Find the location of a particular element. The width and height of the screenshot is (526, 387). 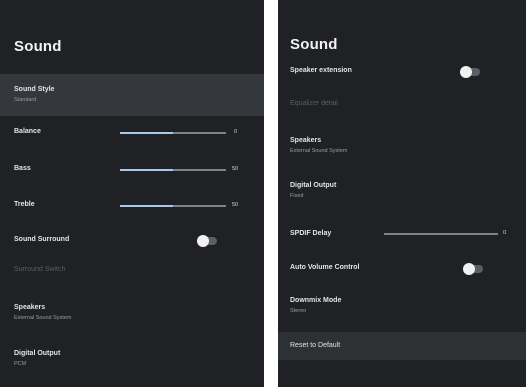

surround-switch-item: Surround Switch is located at coordinates (132, 271).